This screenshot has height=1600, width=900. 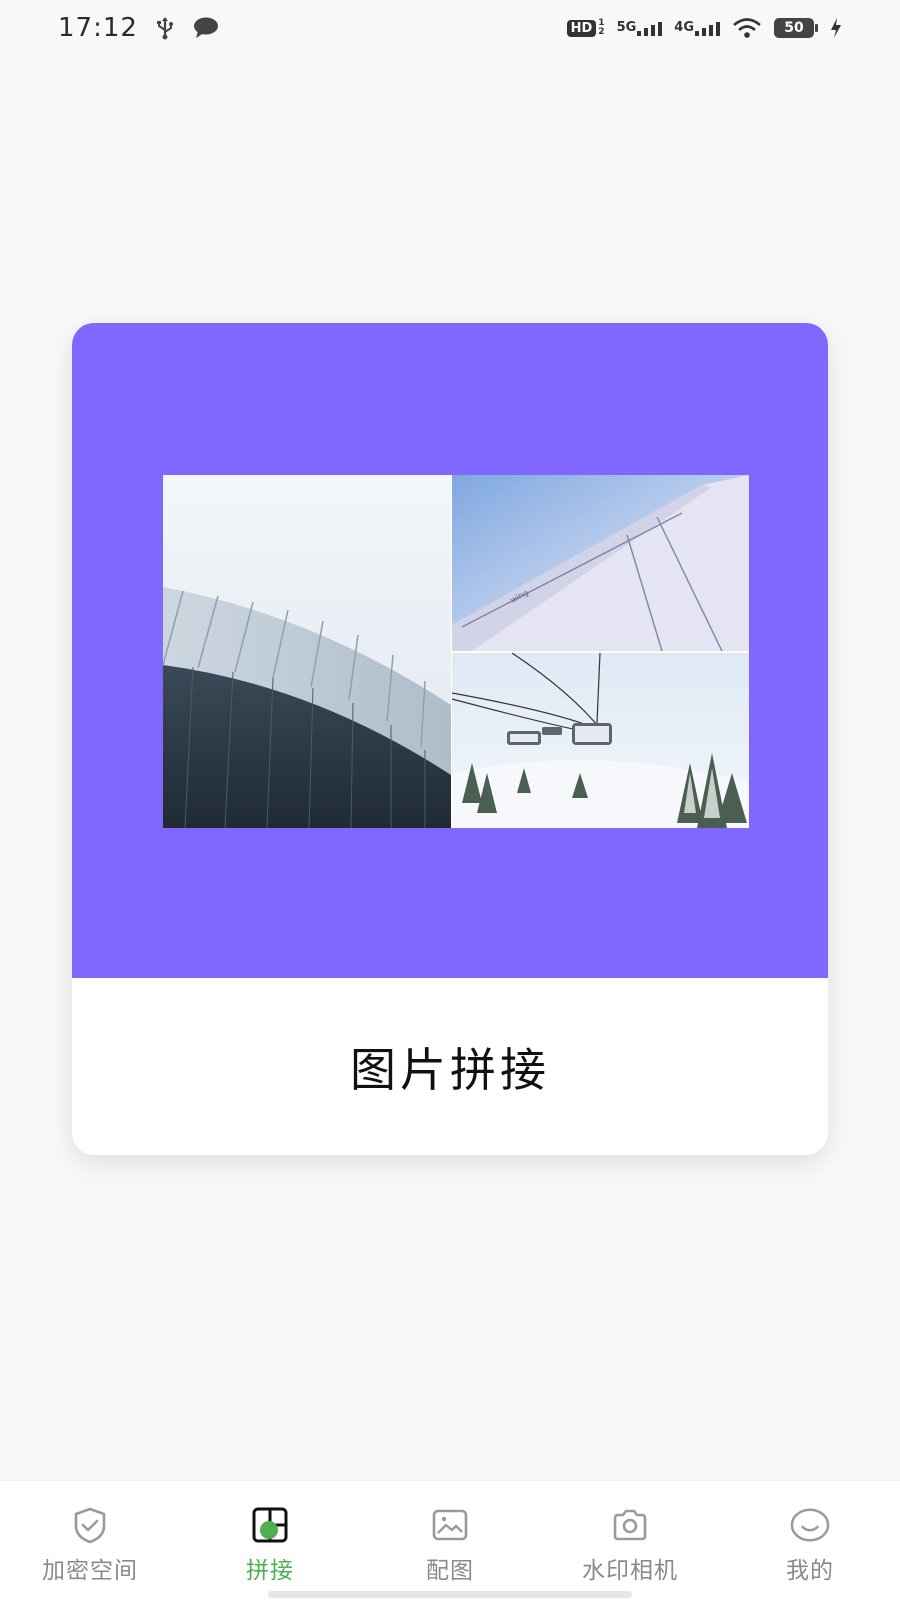 I want to click on status-bar: 17:12 HD 12 5G 4G 50, so click(x=450, y=28).